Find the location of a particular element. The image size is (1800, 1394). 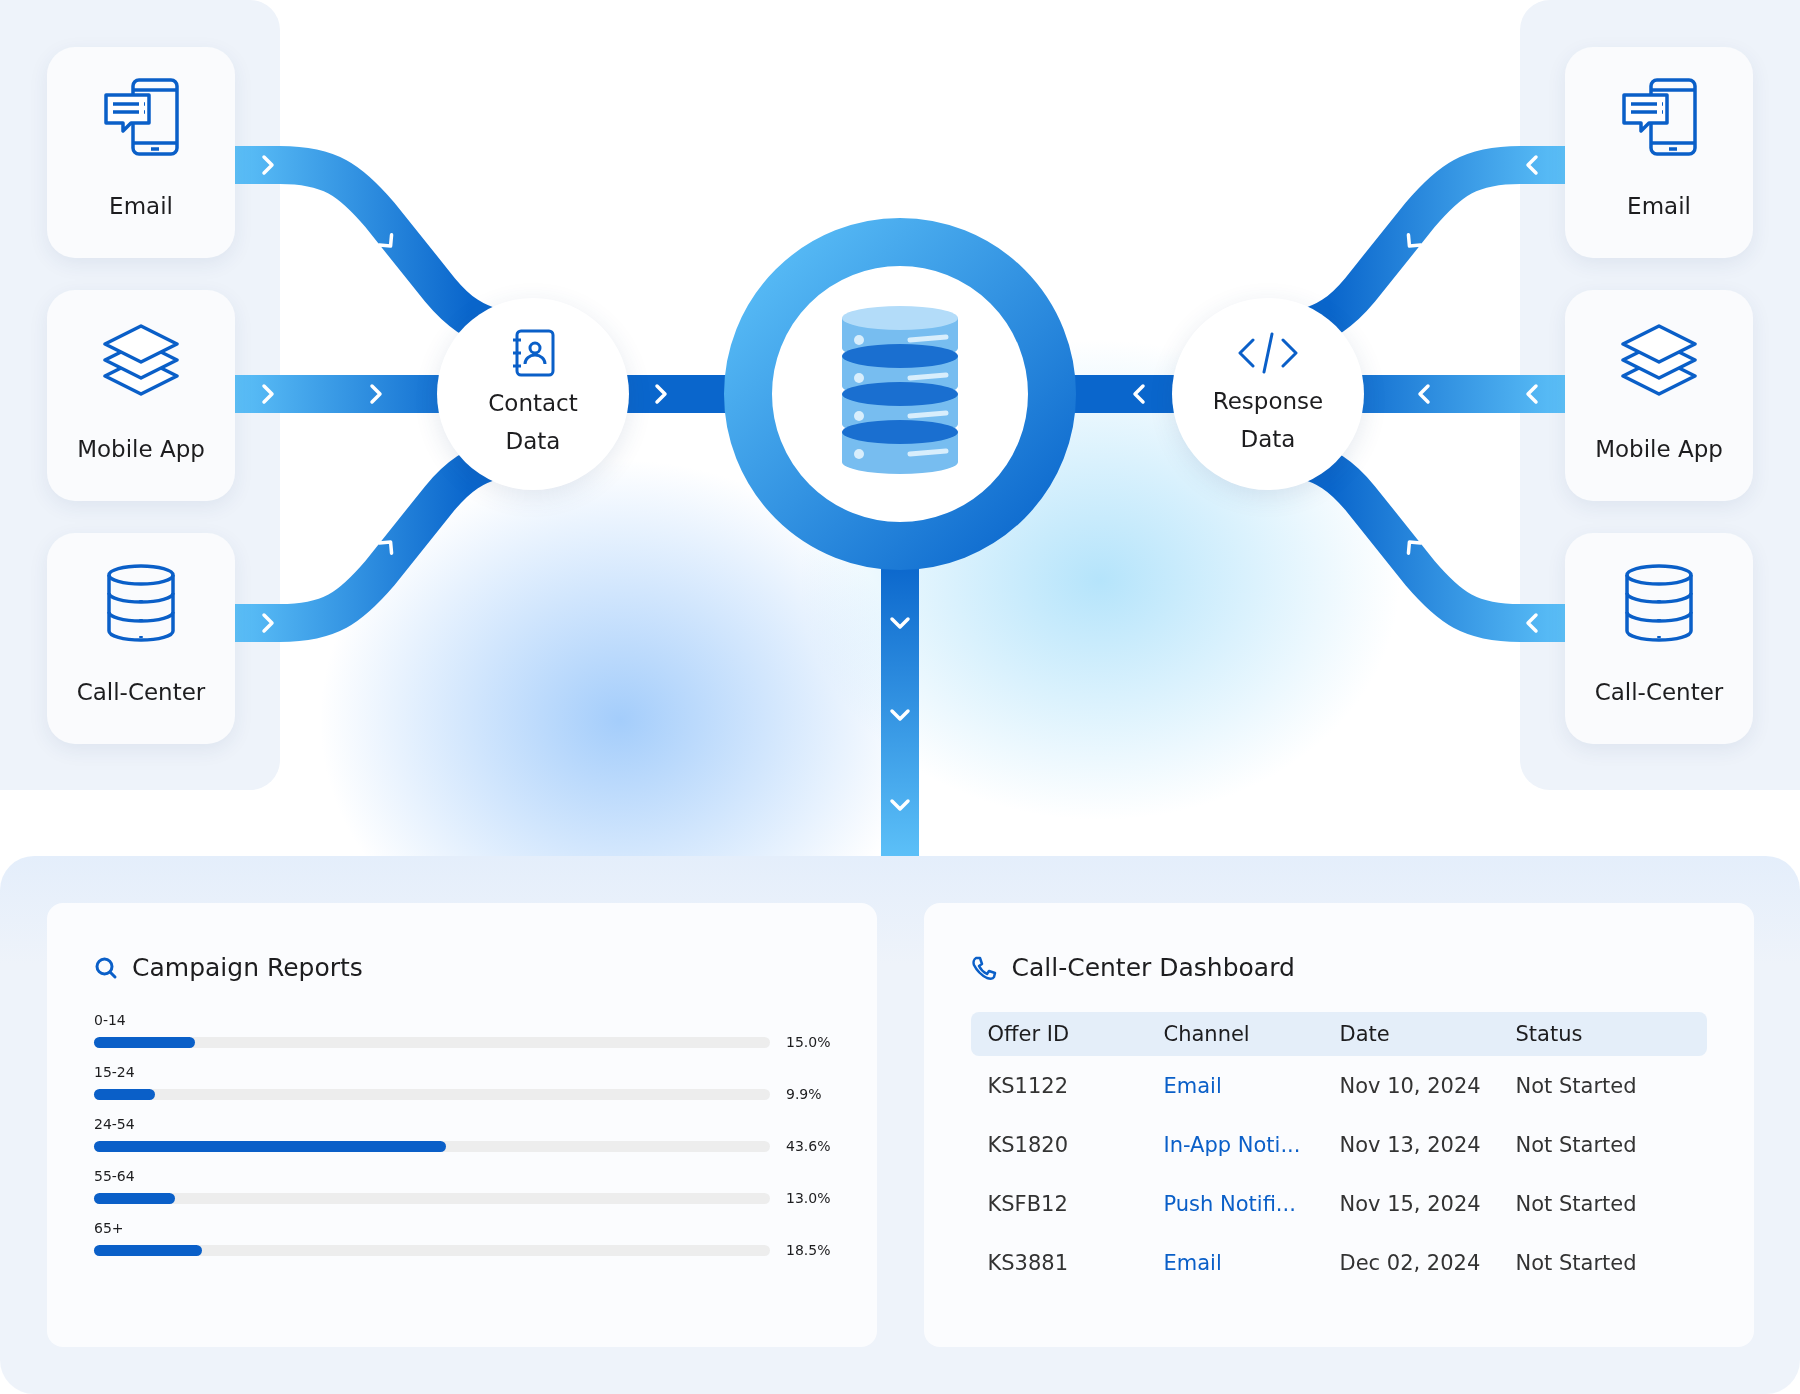

age-group-label: 0-14 is located at coordinates (110, 1020).